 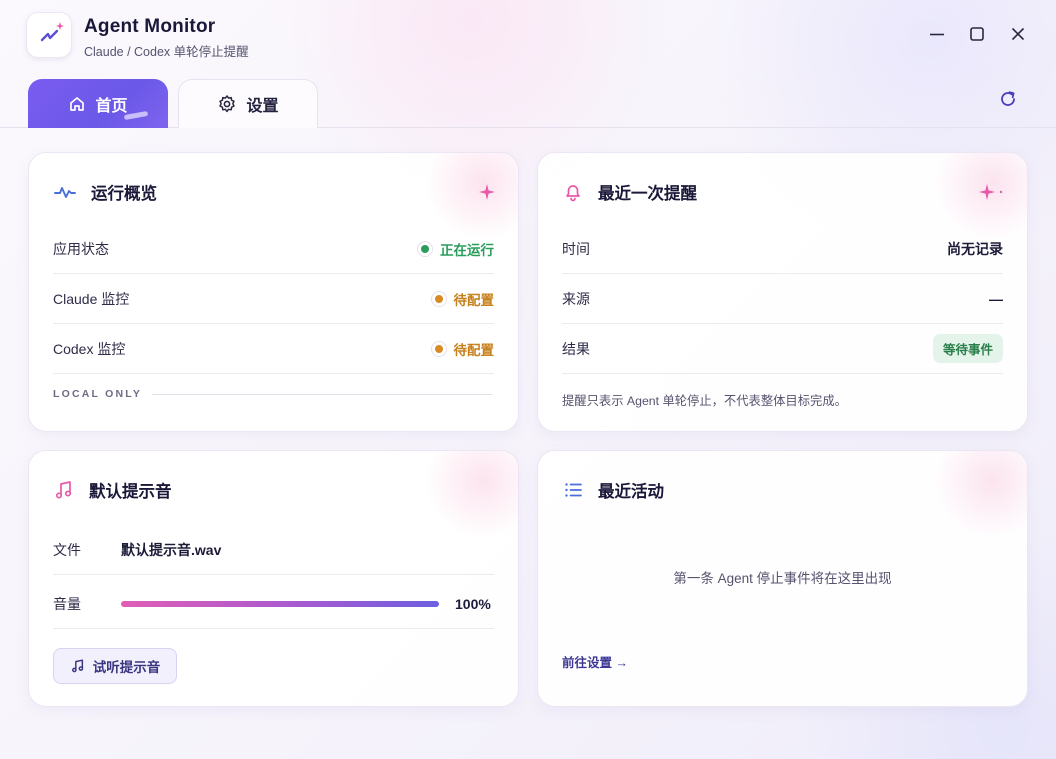 I want to click on minimize-icon, so click(x=937, y=34).